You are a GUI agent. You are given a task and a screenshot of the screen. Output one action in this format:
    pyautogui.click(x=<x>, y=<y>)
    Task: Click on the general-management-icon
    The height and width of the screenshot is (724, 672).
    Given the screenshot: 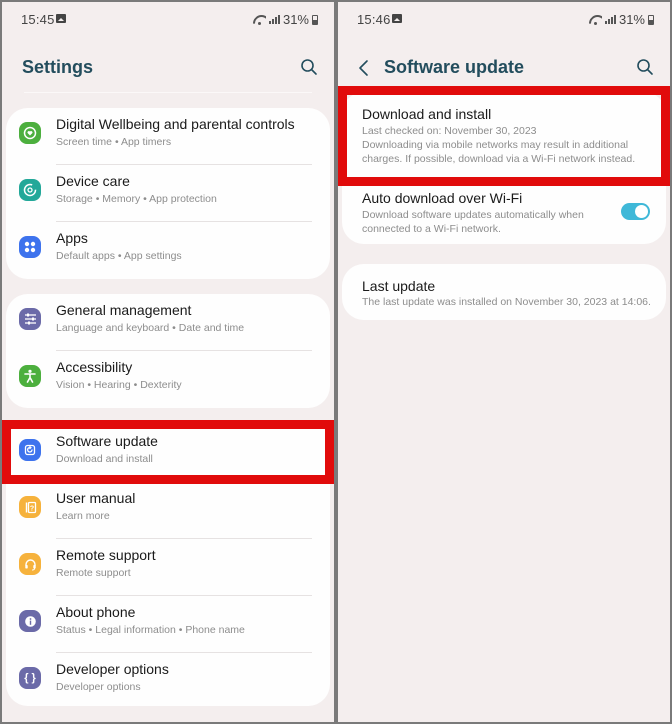 What is the action you would take?
    pyautogui.click(x=30, y=319)
    